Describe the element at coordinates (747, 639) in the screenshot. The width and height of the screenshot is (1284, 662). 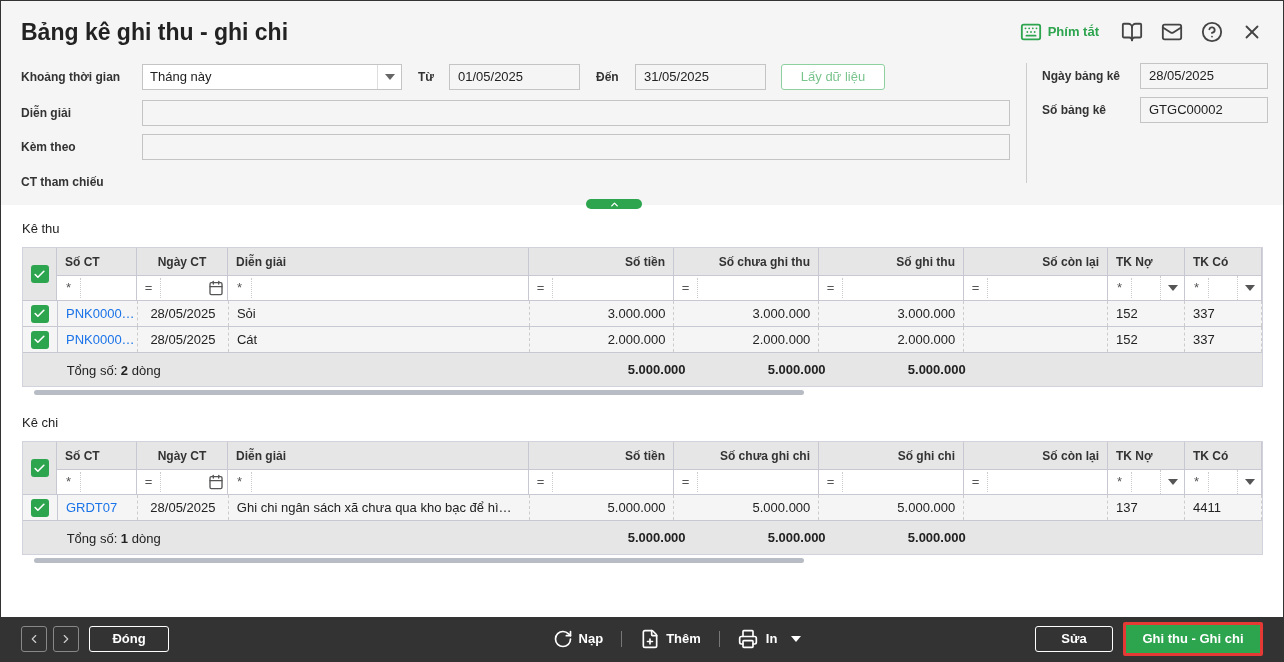
I see `printer-icon` at that location.